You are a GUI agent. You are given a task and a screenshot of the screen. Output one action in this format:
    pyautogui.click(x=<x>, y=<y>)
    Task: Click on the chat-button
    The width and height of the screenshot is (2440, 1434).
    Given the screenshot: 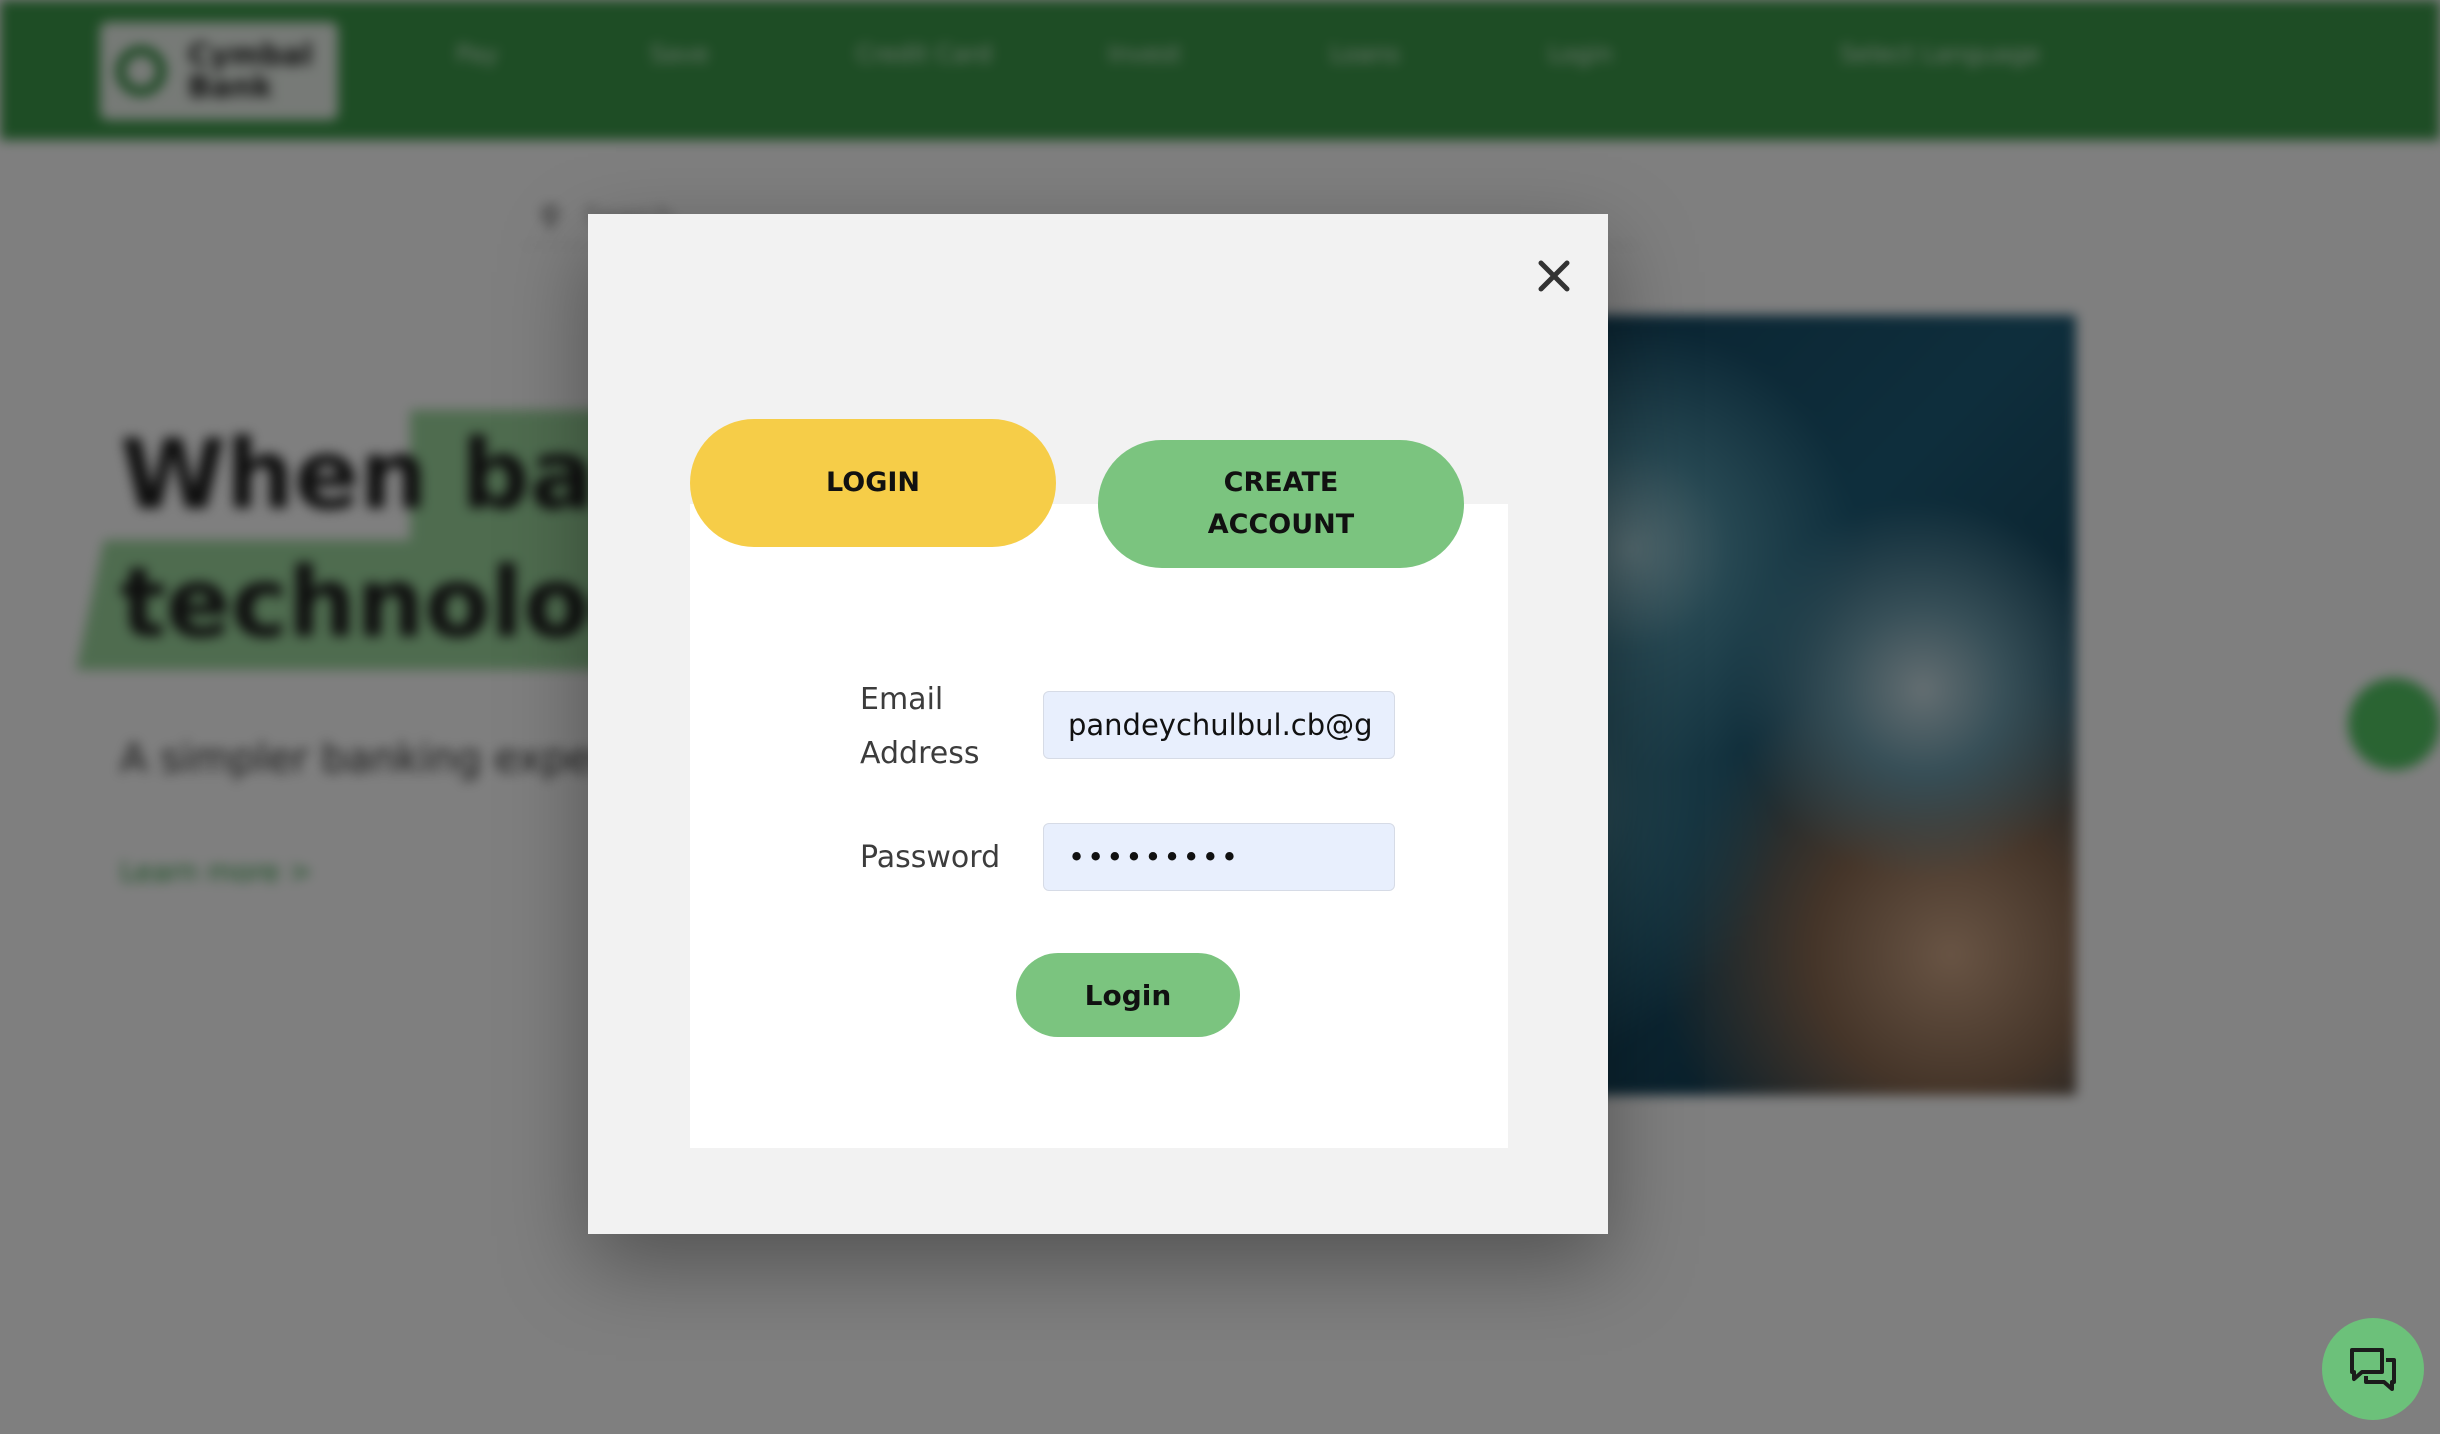 What is the action you would take?
    pyautogui.click(x=2373, y=1369)
    